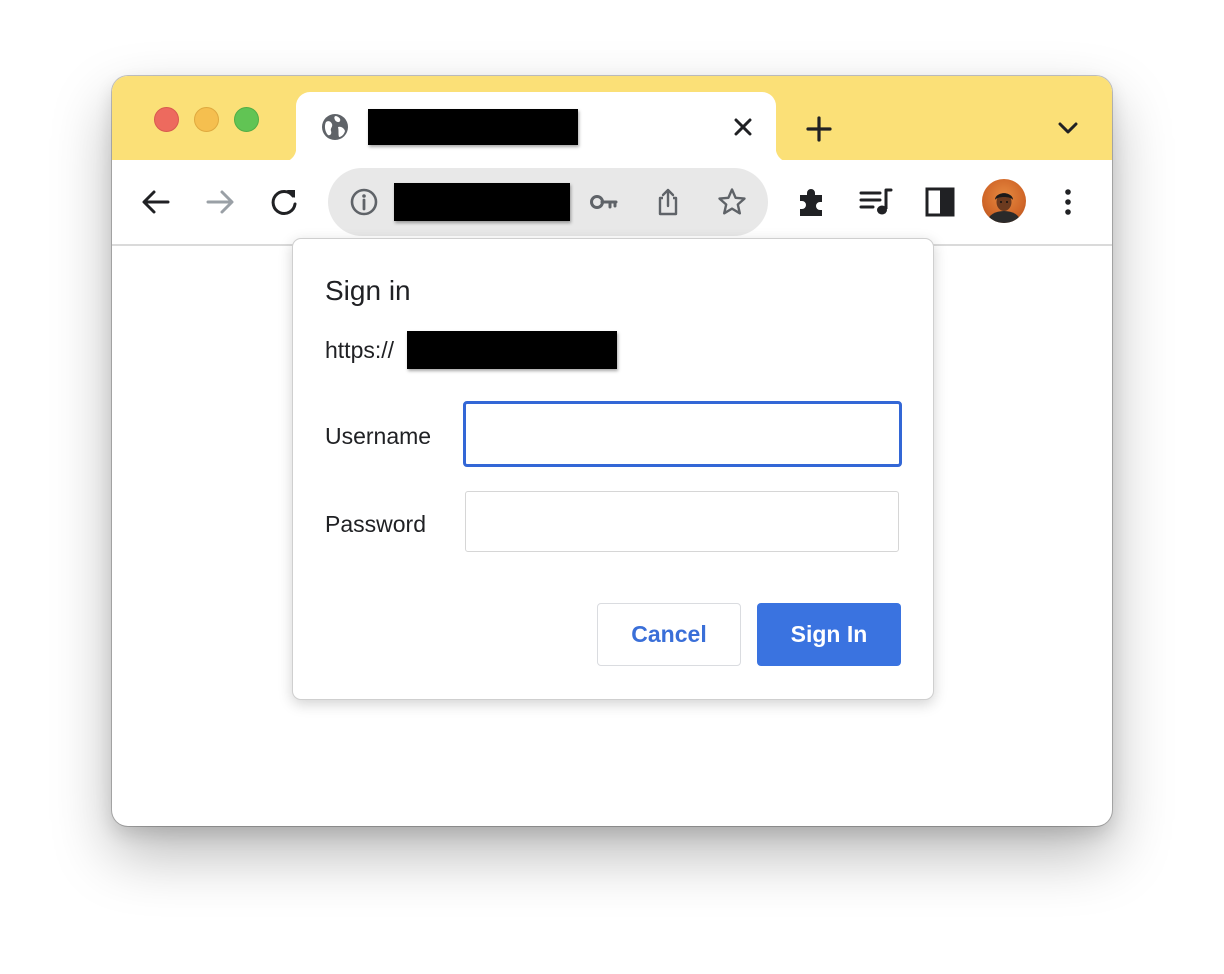  Describe the element at coordinates (482, 202) in the screenshot. I see `url-text` at that location.